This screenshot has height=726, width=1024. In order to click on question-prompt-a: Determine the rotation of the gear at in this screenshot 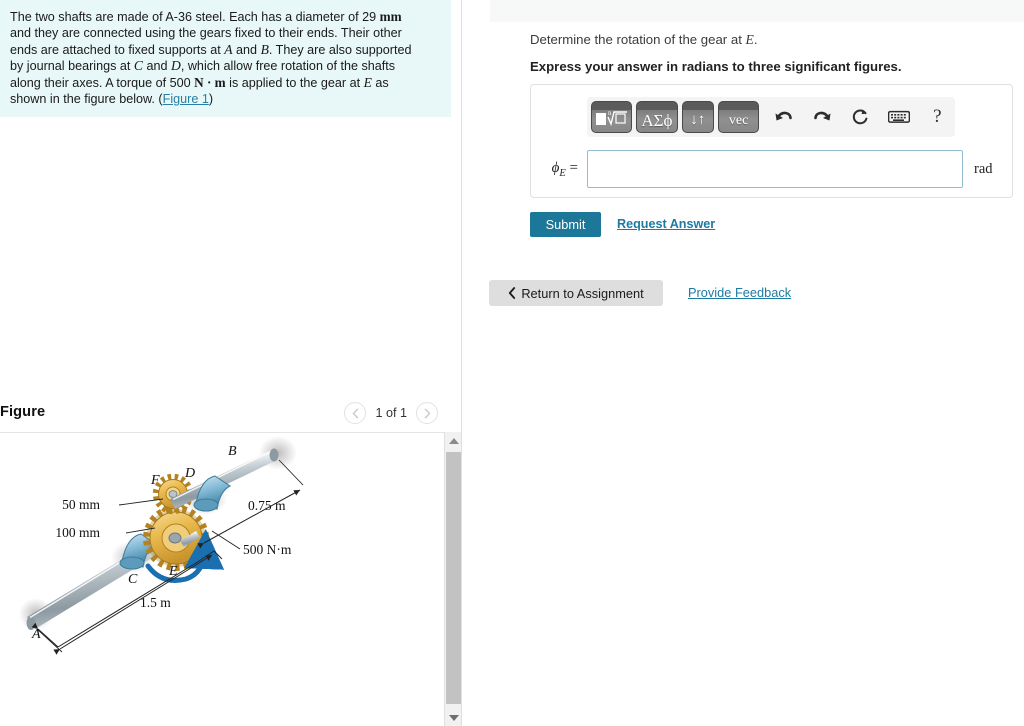, I will do `click(638, 39)`.